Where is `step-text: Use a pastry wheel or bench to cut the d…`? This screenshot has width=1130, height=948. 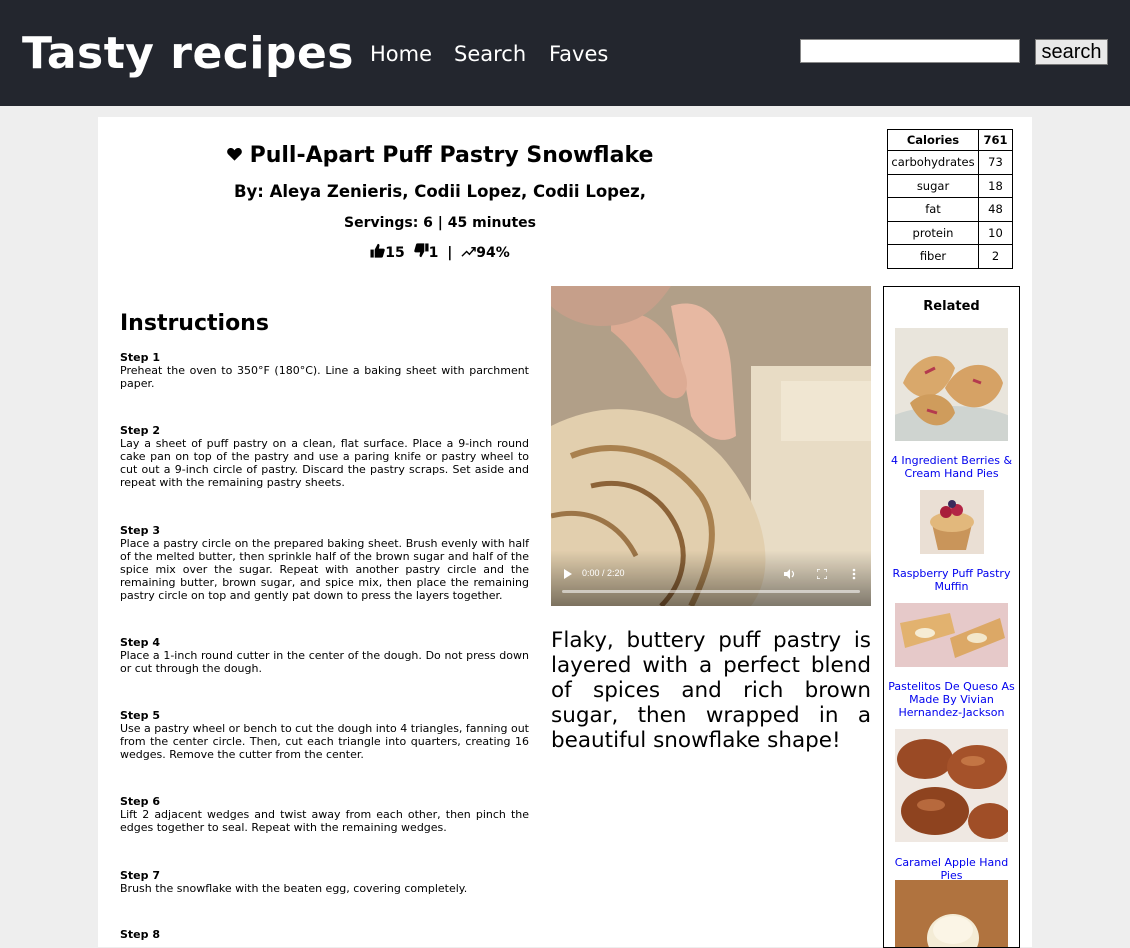
step-text: Use a pastry wheel or bench to cut the d… is located at coordinates (324, 741).